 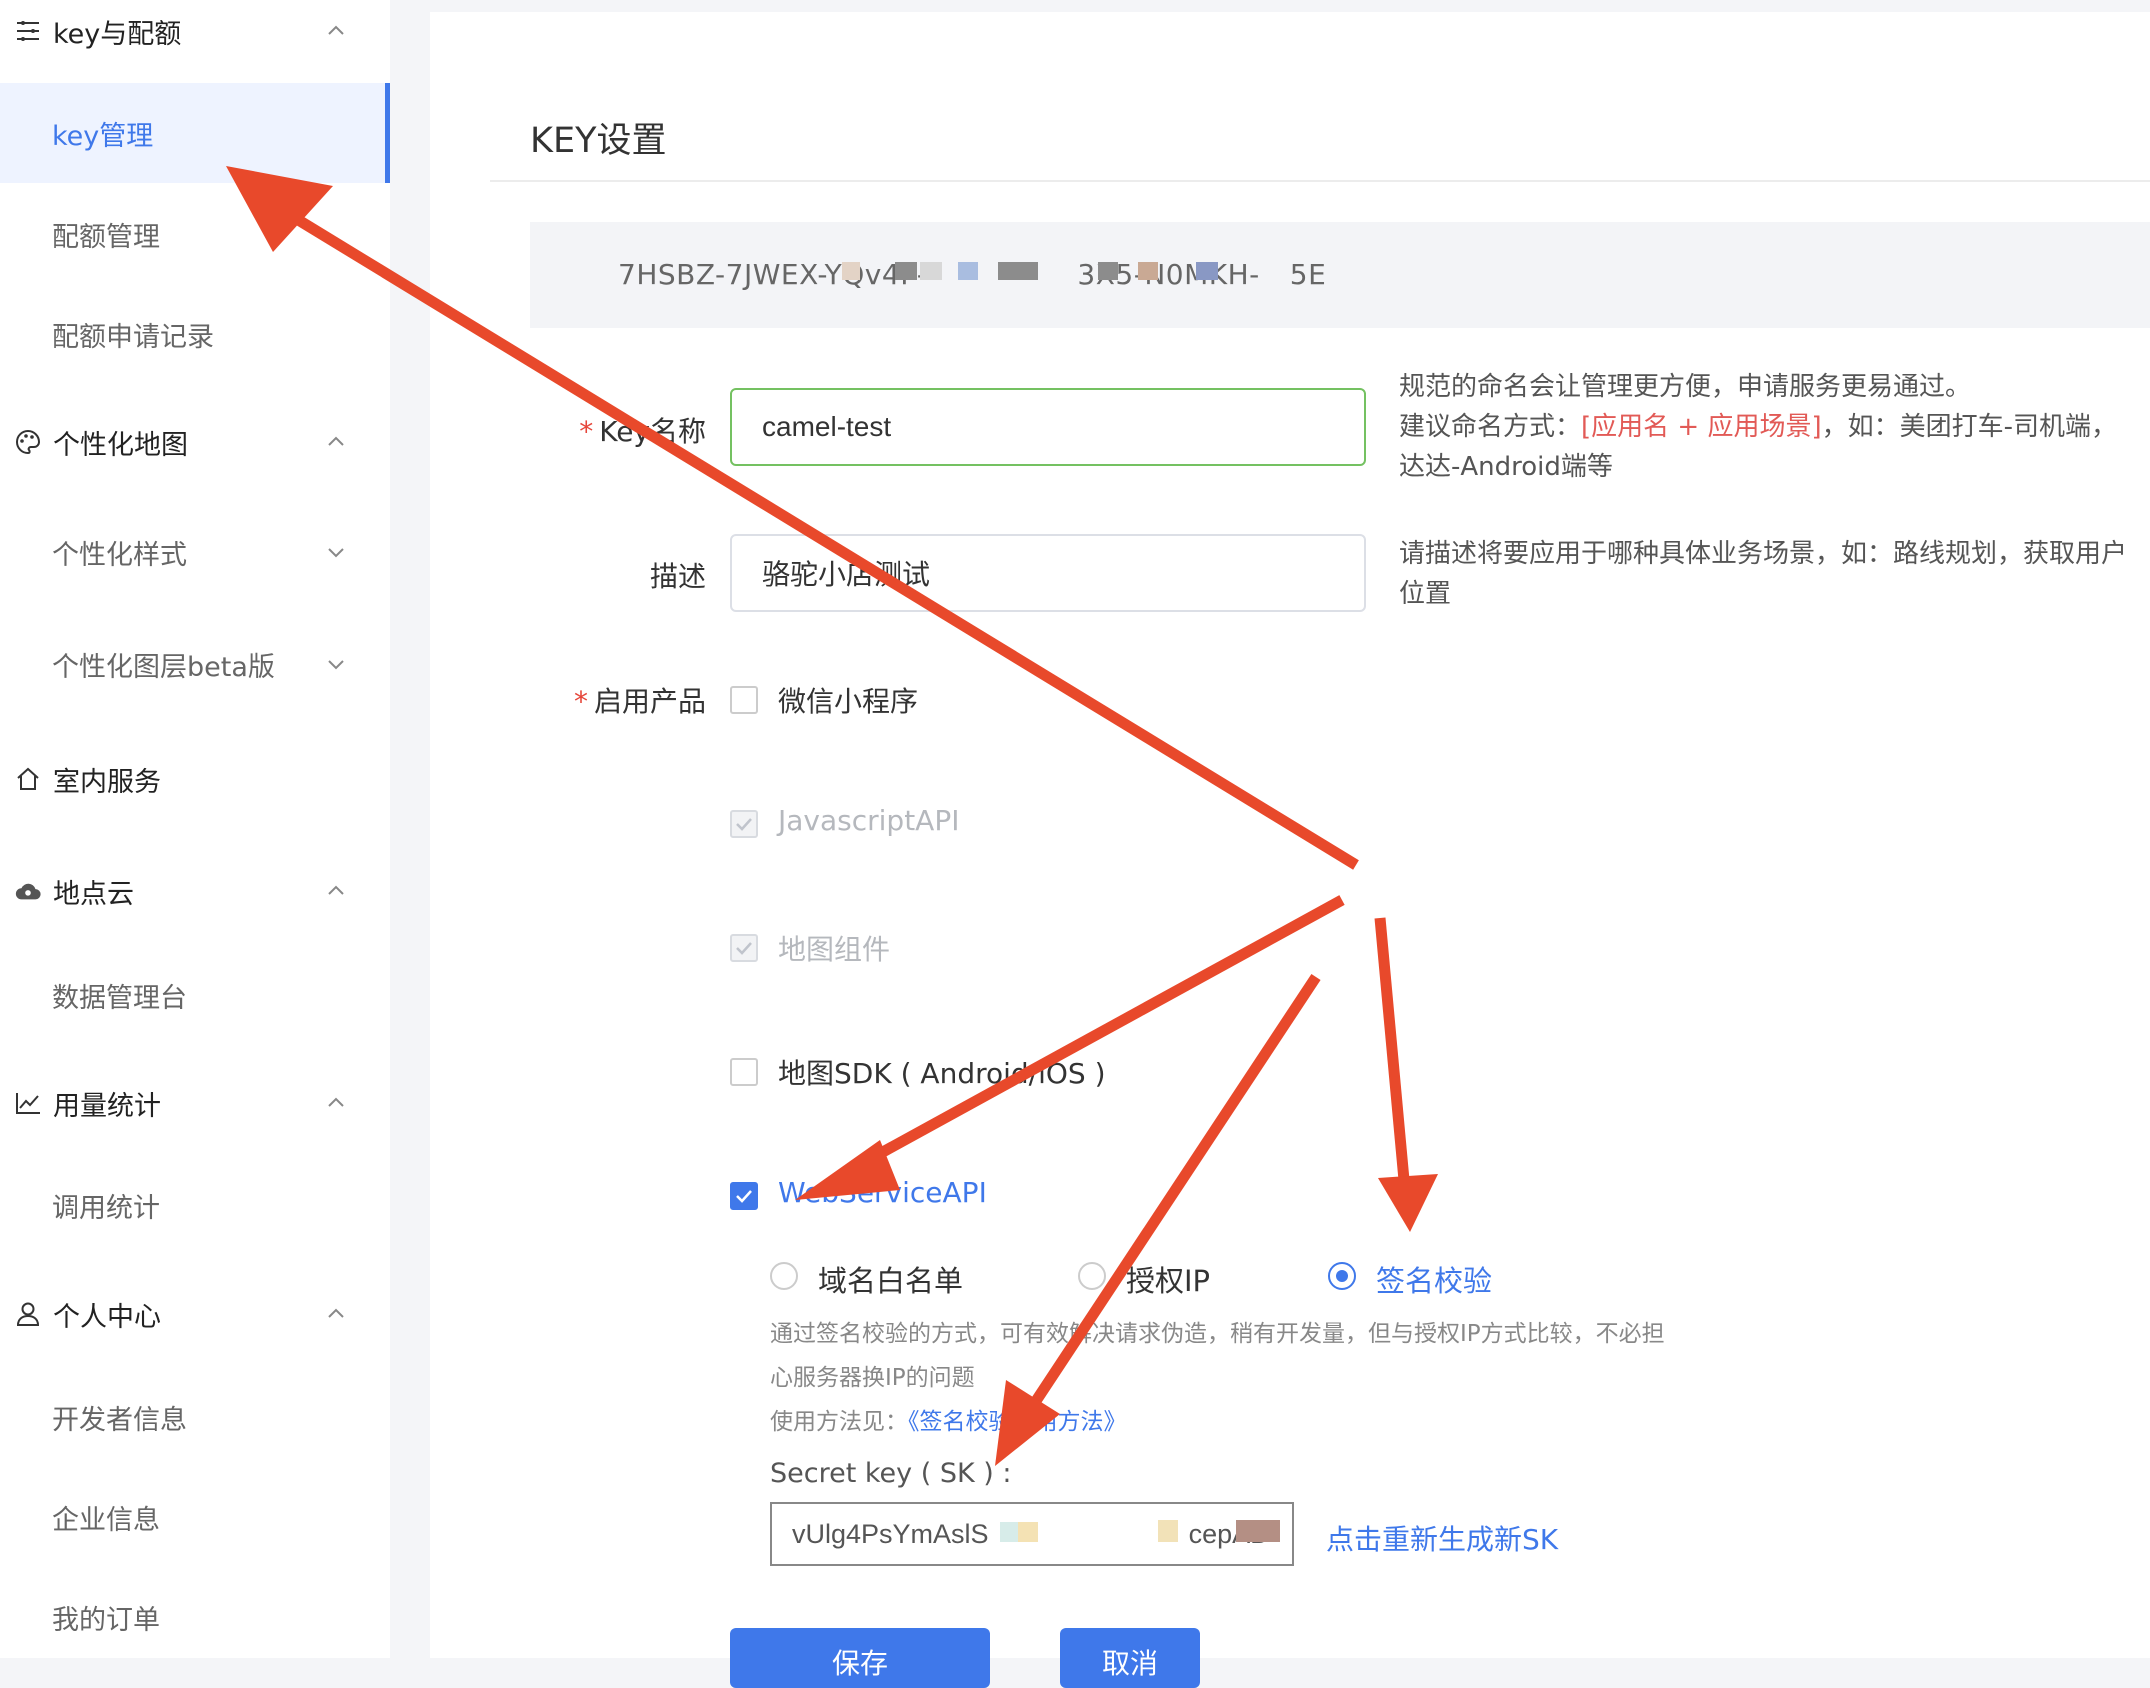 I want to click on sidebar-item-label: 配额管理, so click(x=106, y=237).